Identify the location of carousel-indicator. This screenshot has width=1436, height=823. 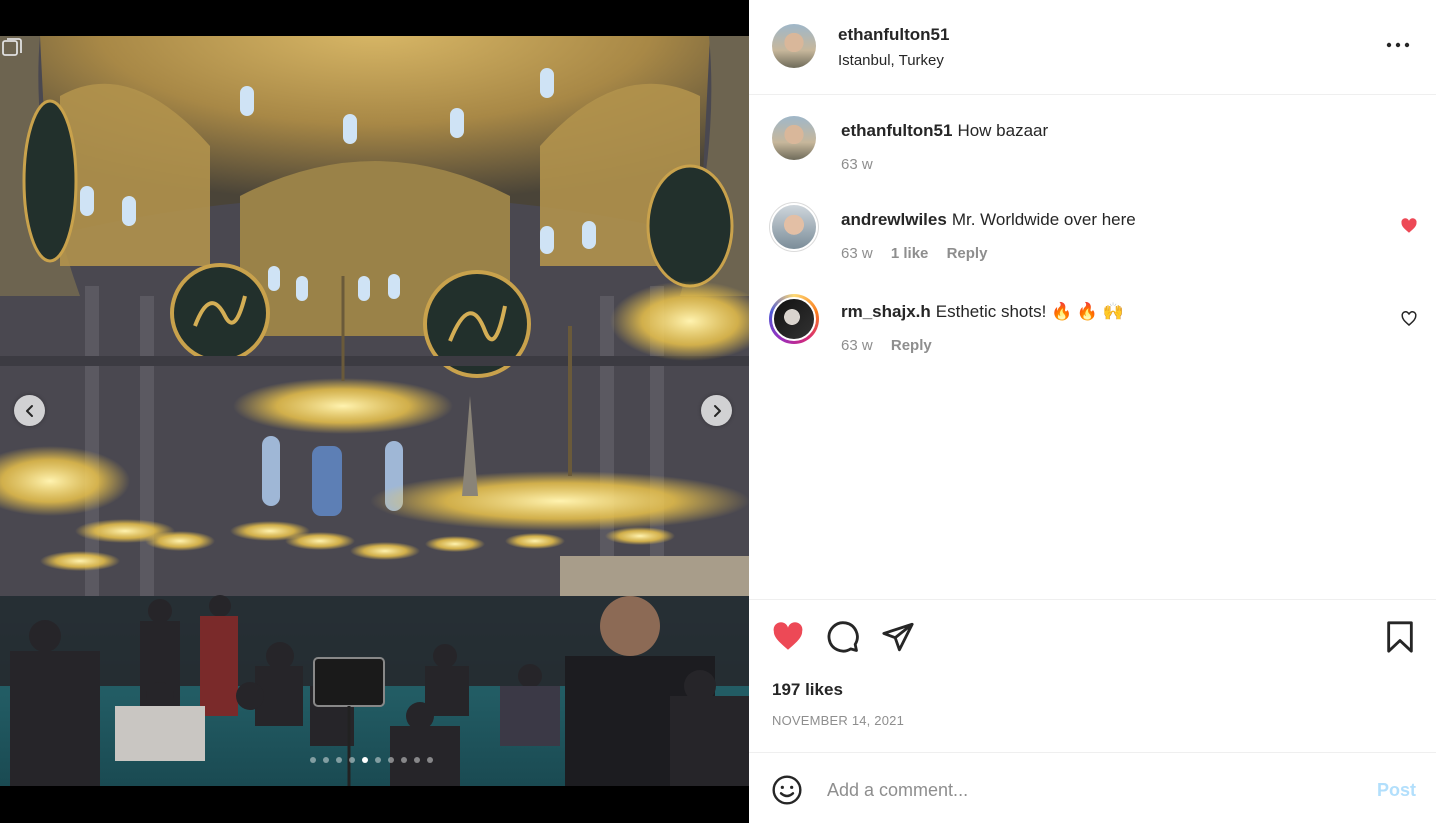
(371, 760).